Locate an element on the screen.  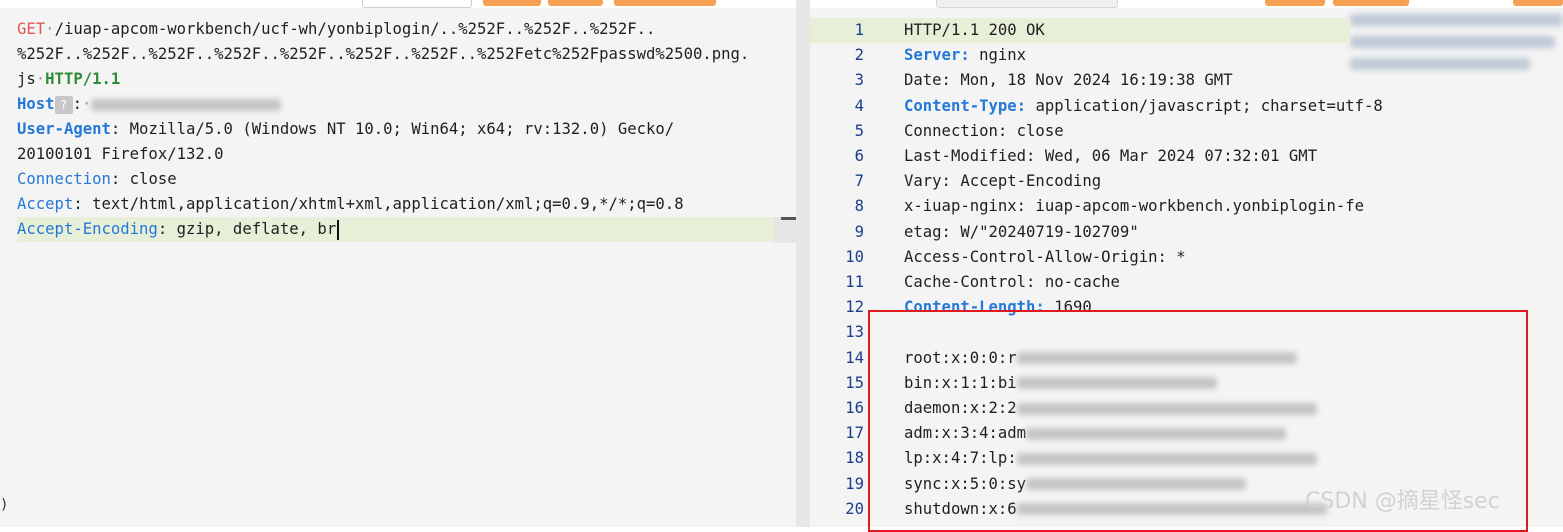
header-host: Host?:· is located at coordinates (149, 104).